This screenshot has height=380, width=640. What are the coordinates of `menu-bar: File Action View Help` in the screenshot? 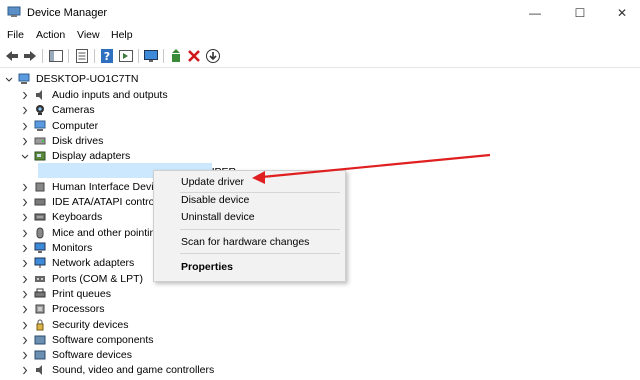 It's located at (320, 36).